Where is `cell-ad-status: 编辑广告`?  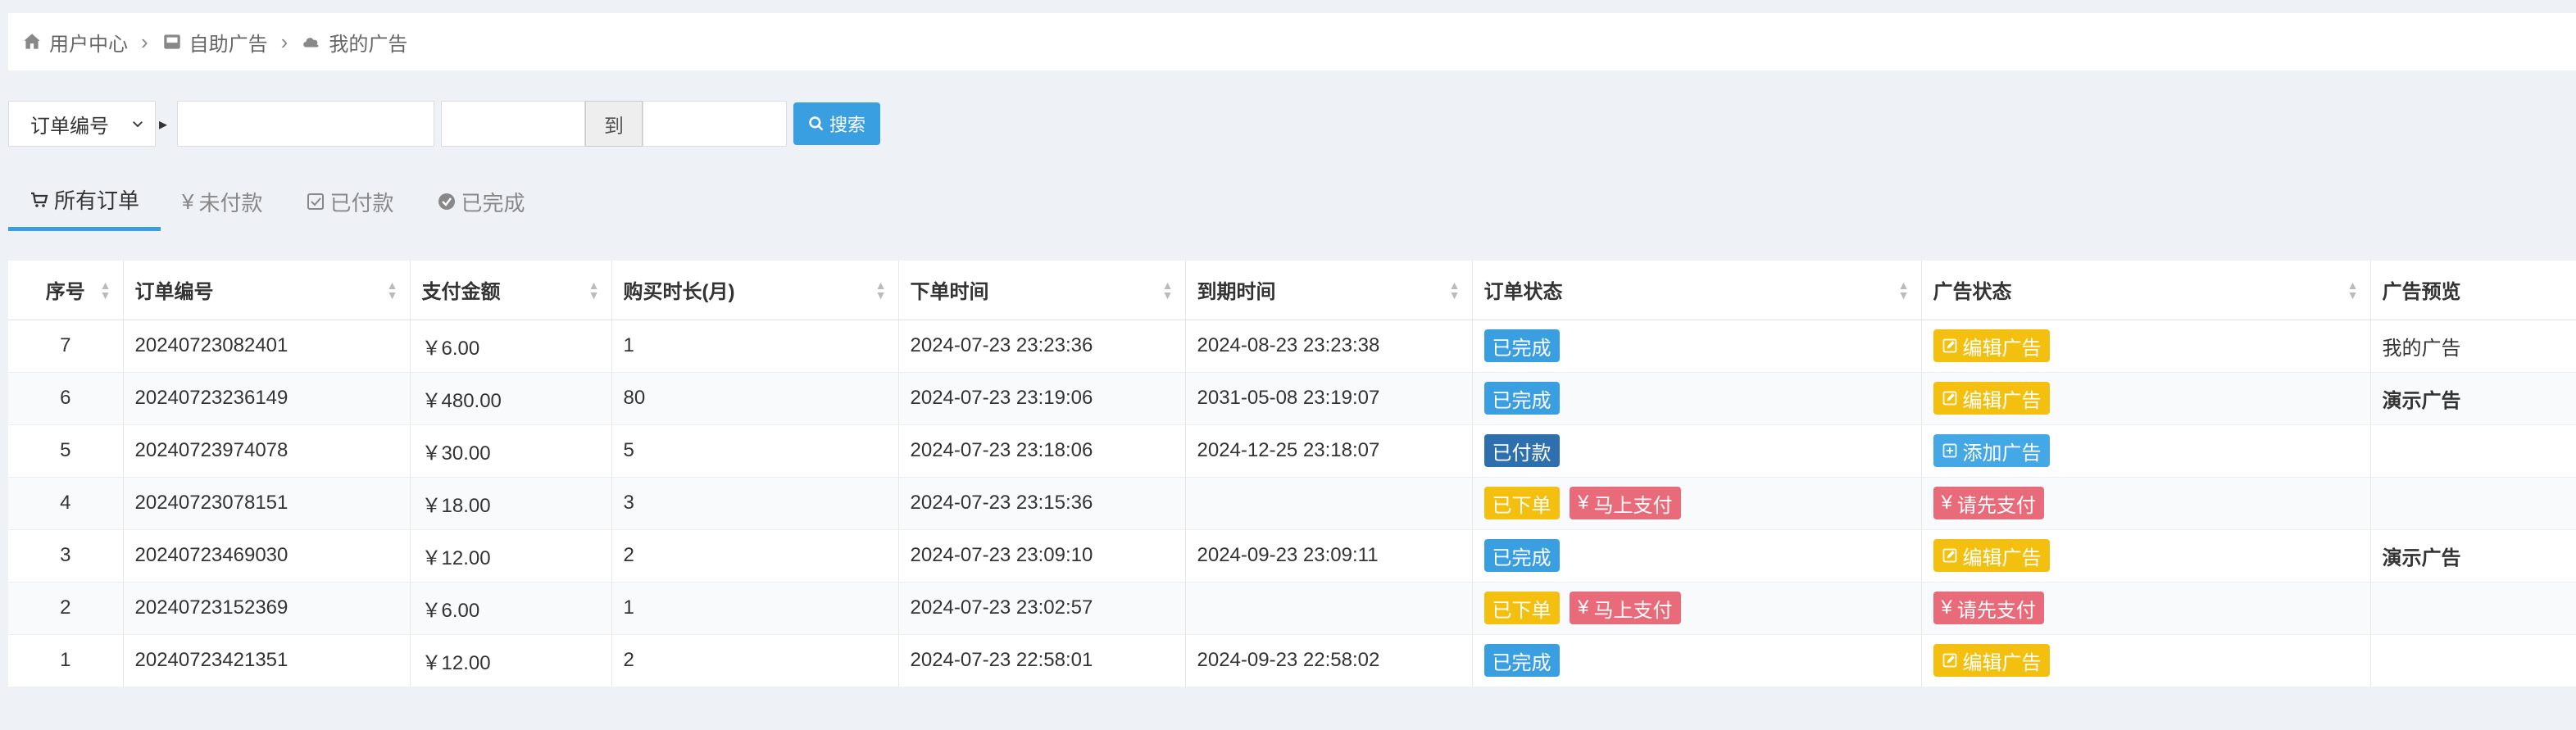
cell-ad-status: 编辑广告 is located at coordinates (2146, 399).